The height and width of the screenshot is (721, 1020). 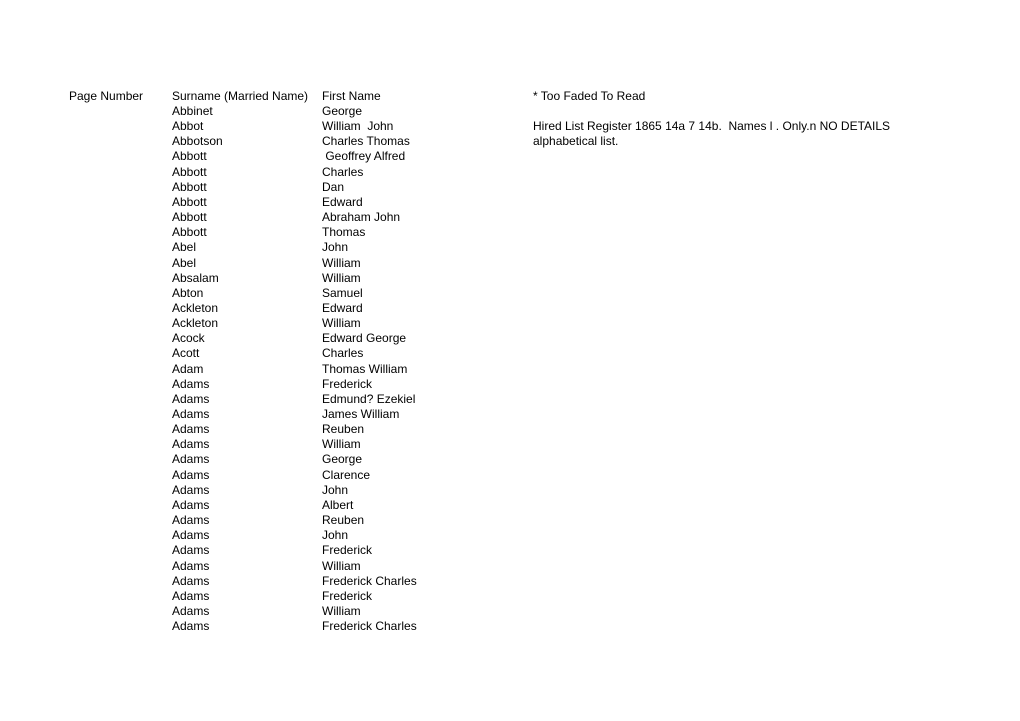 I want to click on first-name-cell: Charles Thomas, so click(x=366, y=141).